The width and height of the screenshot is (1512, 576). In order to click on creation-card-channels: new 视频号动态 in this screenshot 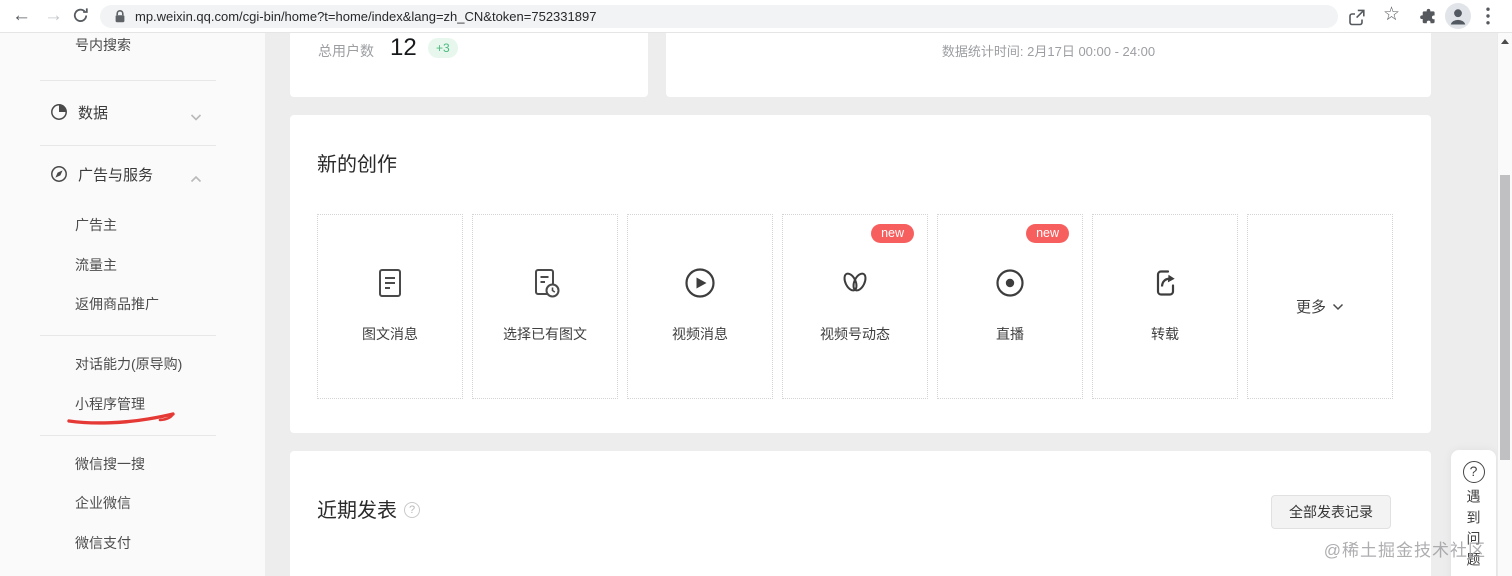, I will do `click(855, 306)`.